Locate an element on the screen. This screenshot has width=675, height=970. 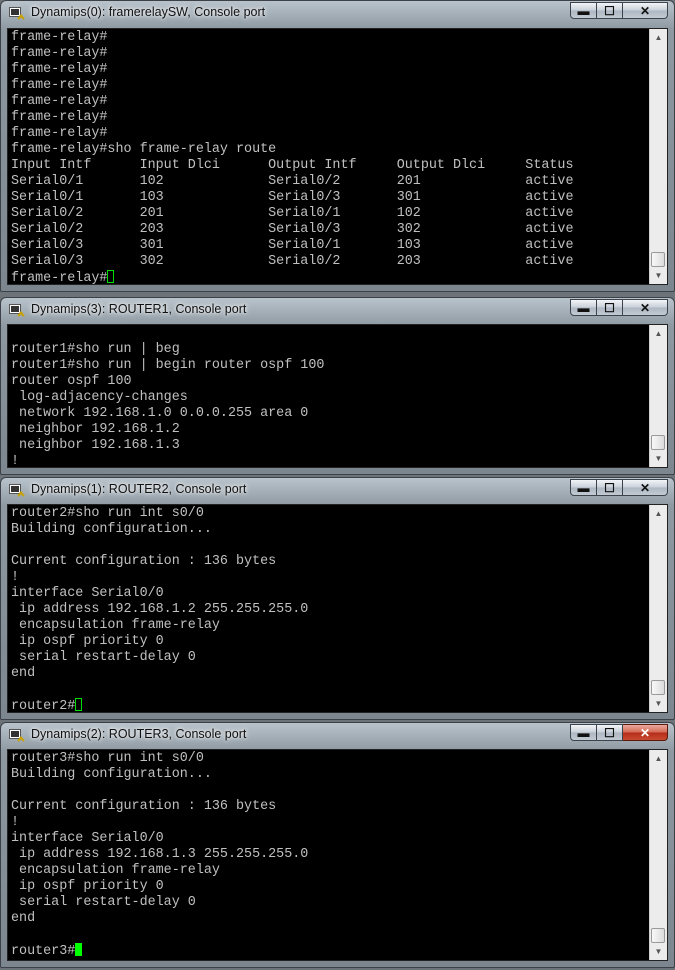
title-bar: Dynamips(1): ROUTER2, Console port ▬ ☐ ✕ is located at coordinates (337, 490).